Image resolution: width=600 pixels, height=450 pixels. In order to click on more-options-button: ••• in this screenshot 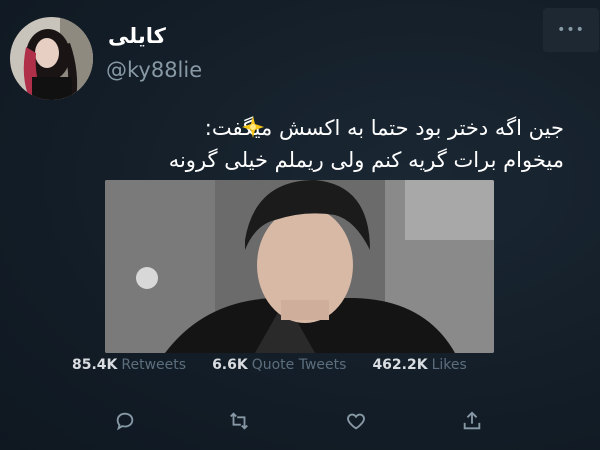, I will do `click(571, 30)`.